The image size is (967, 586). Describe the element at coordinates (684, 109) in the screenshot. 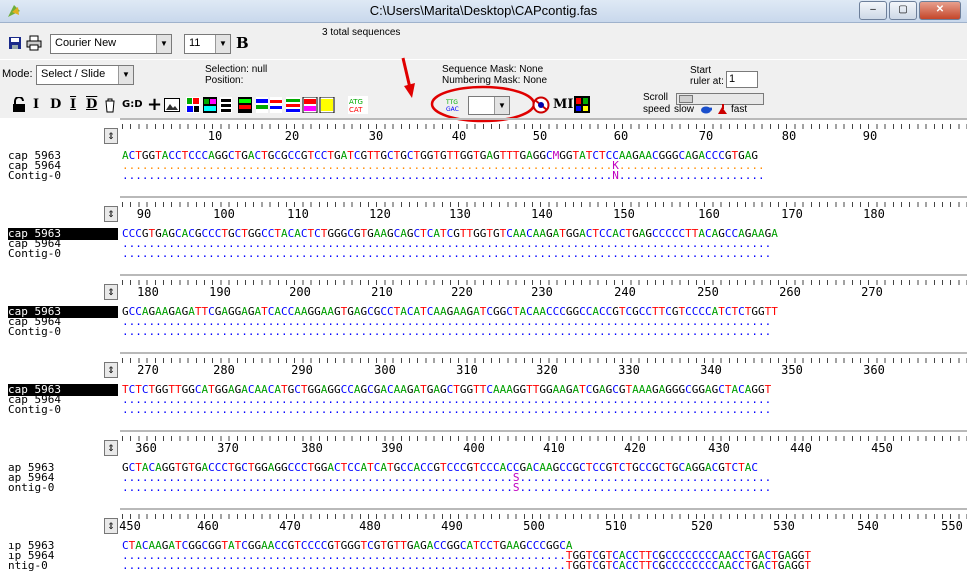

I see `slow-label: slow` at that location.